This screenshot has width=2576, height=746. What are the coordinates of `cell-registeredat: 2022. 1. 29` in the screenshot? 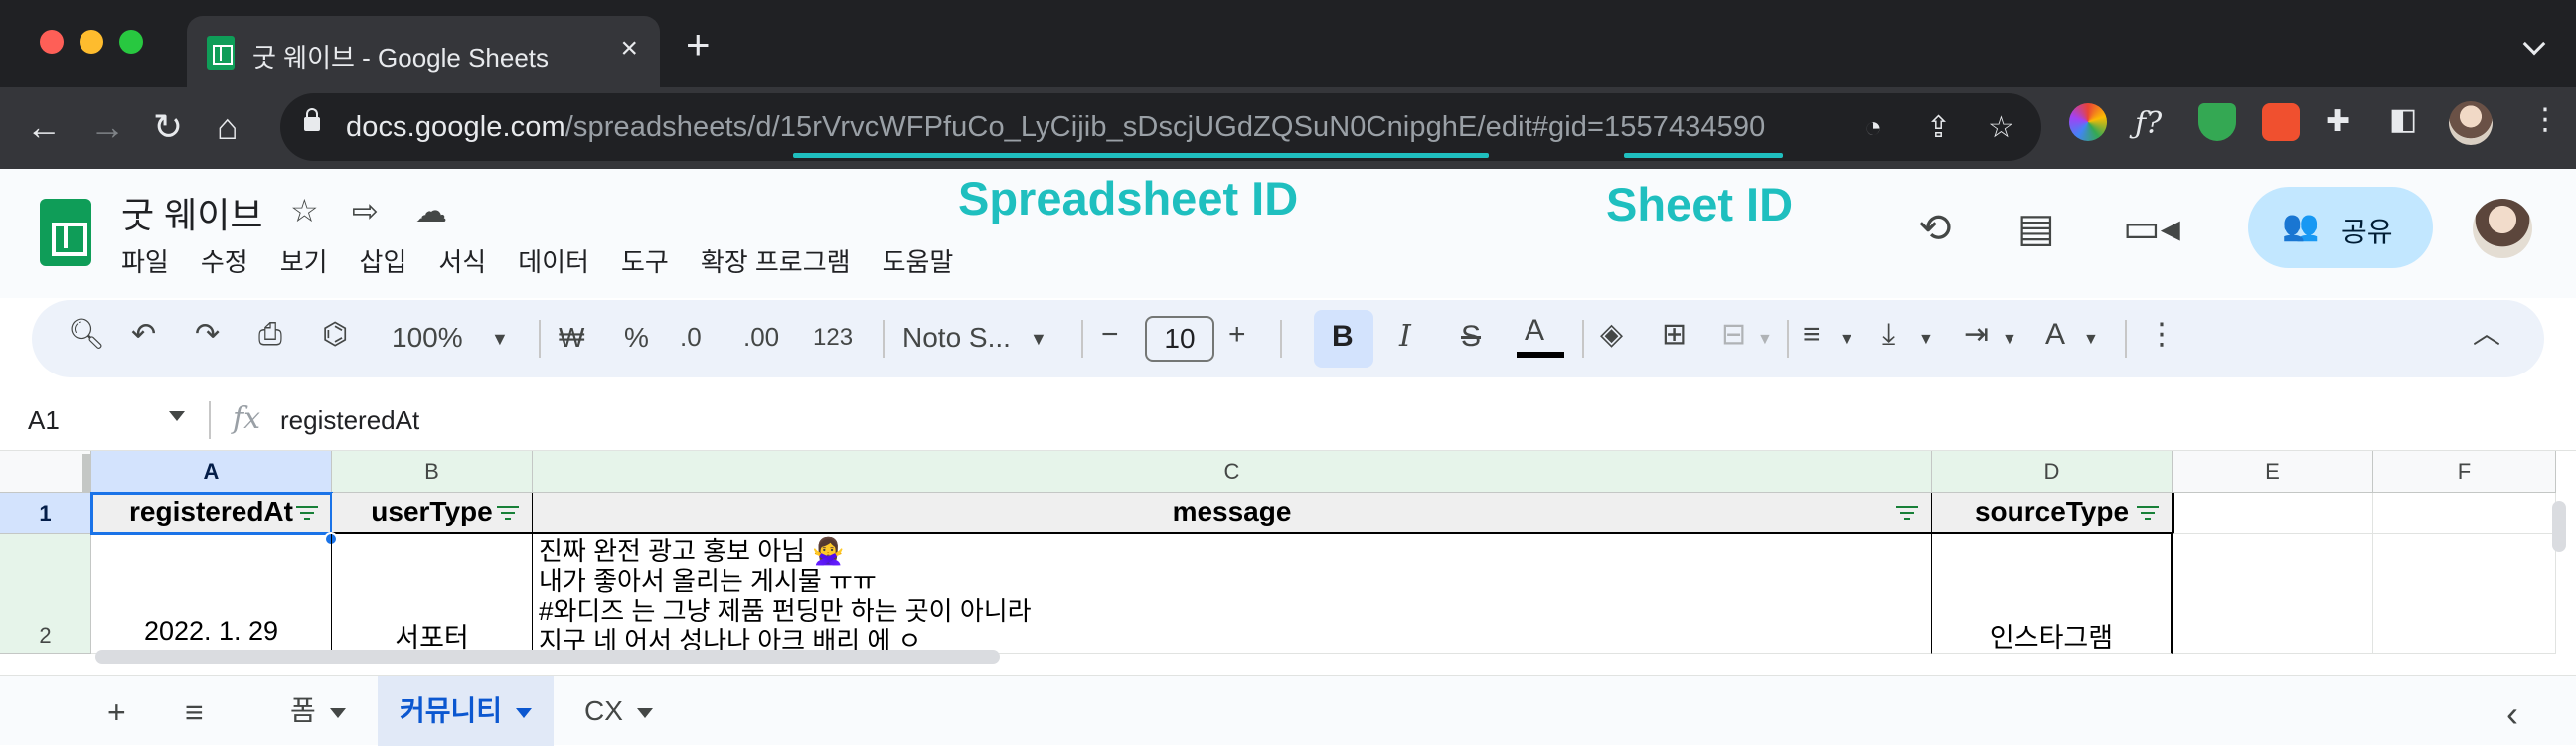 It's located at (211, 594).